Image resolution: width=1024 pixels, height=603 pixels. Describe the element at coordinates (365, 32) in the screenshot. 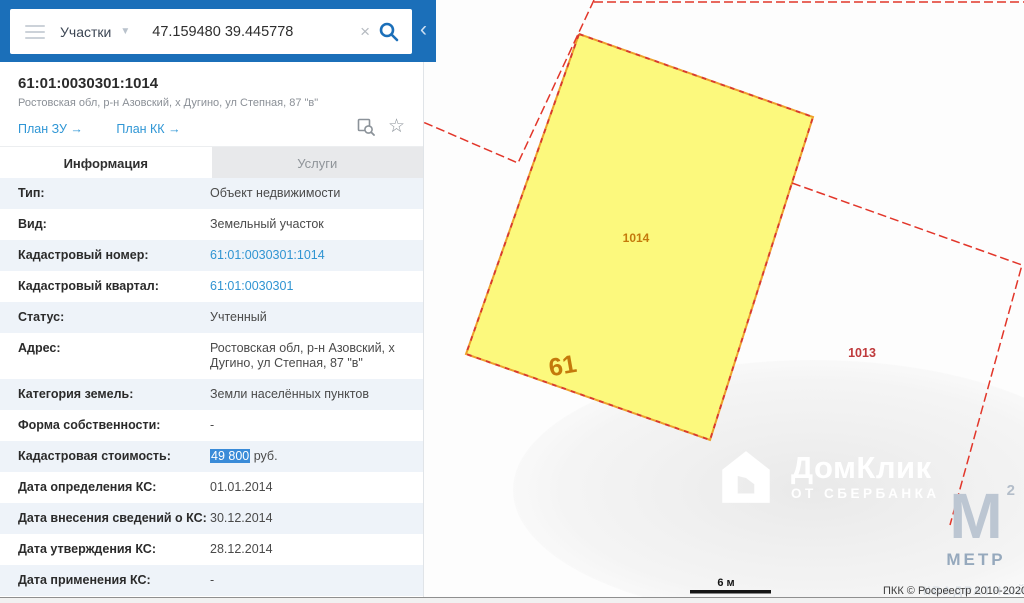

I see `clear-search-icon: ×` at that location.